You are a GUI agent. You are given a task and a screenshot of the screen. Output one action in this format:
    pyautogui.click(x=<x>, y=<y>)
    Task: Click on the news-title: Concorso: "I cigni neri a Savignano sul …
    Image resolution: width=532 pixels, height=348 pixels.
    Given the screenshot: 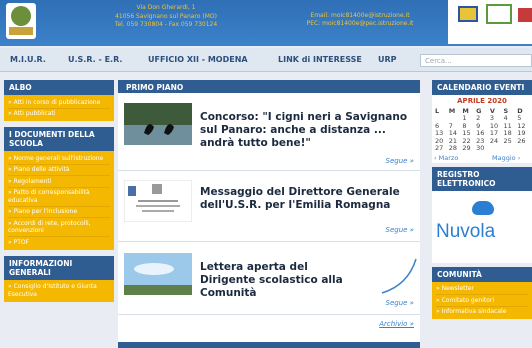 What is the action you would take?
    pyautogui.click(x=306, y=130)
    